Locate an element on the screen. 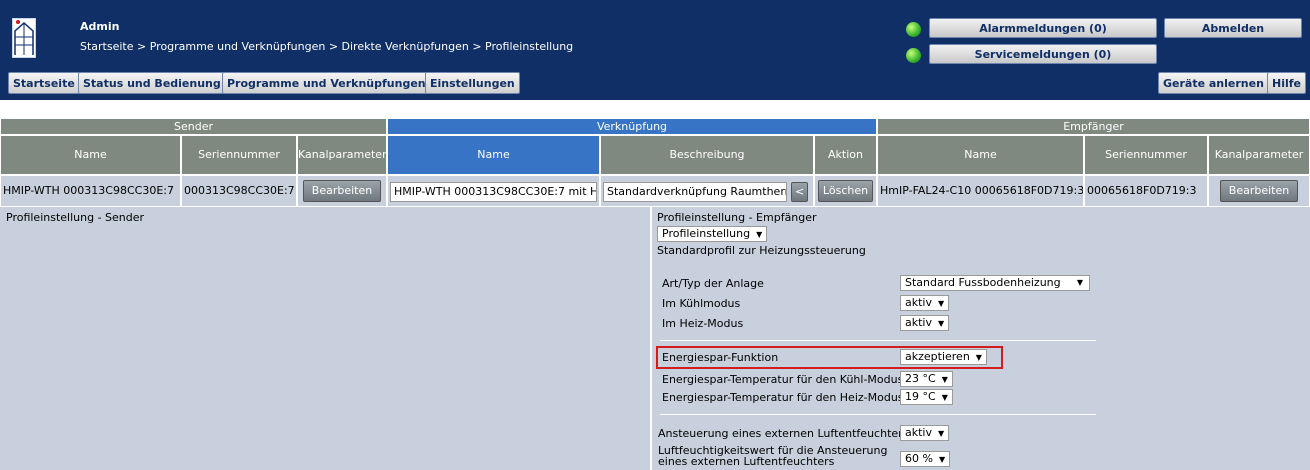 This screenshot has height=470, width=1310. sender-name-cell: HMIP-WTH 000313C98CC30E:7 is located at coordinates (90, 191).